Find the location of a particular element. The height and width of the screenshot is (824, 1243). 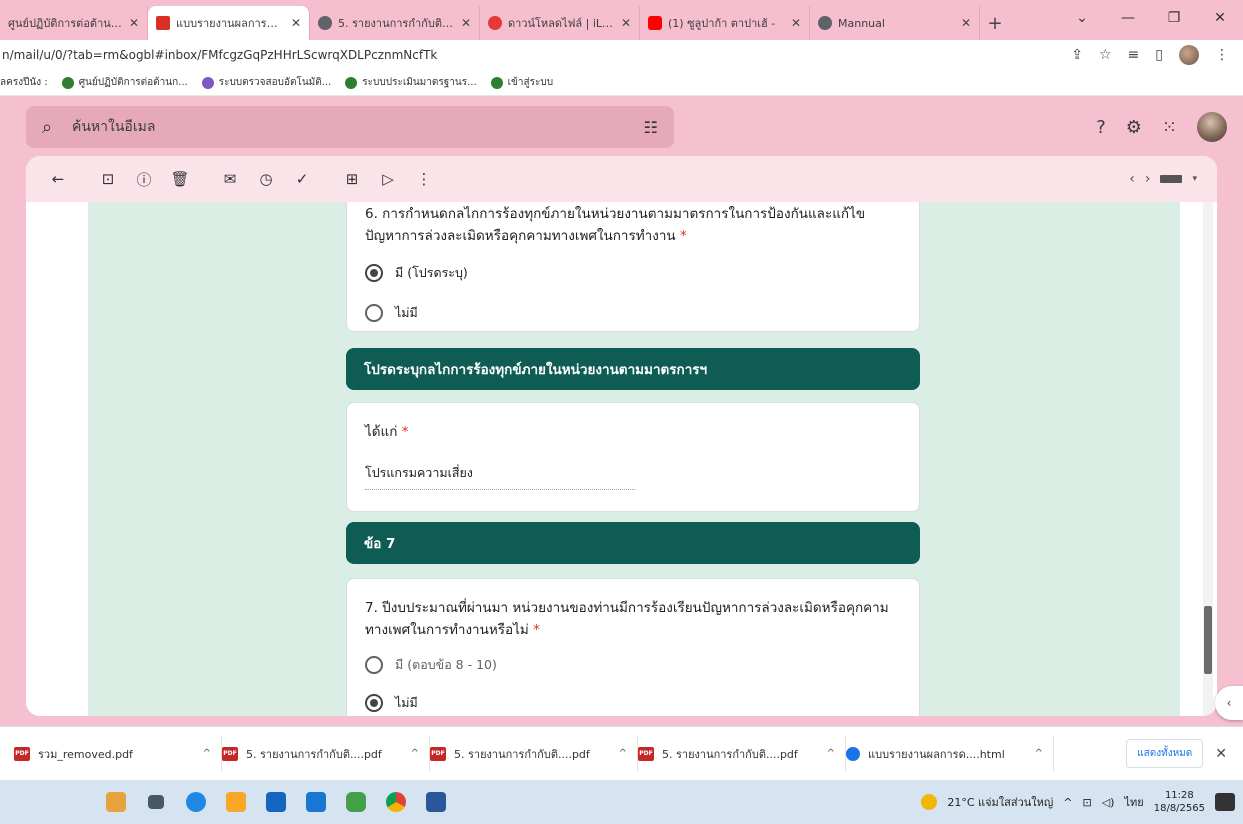

back-arrow-icon: ← is located at coordinates (58, 179).